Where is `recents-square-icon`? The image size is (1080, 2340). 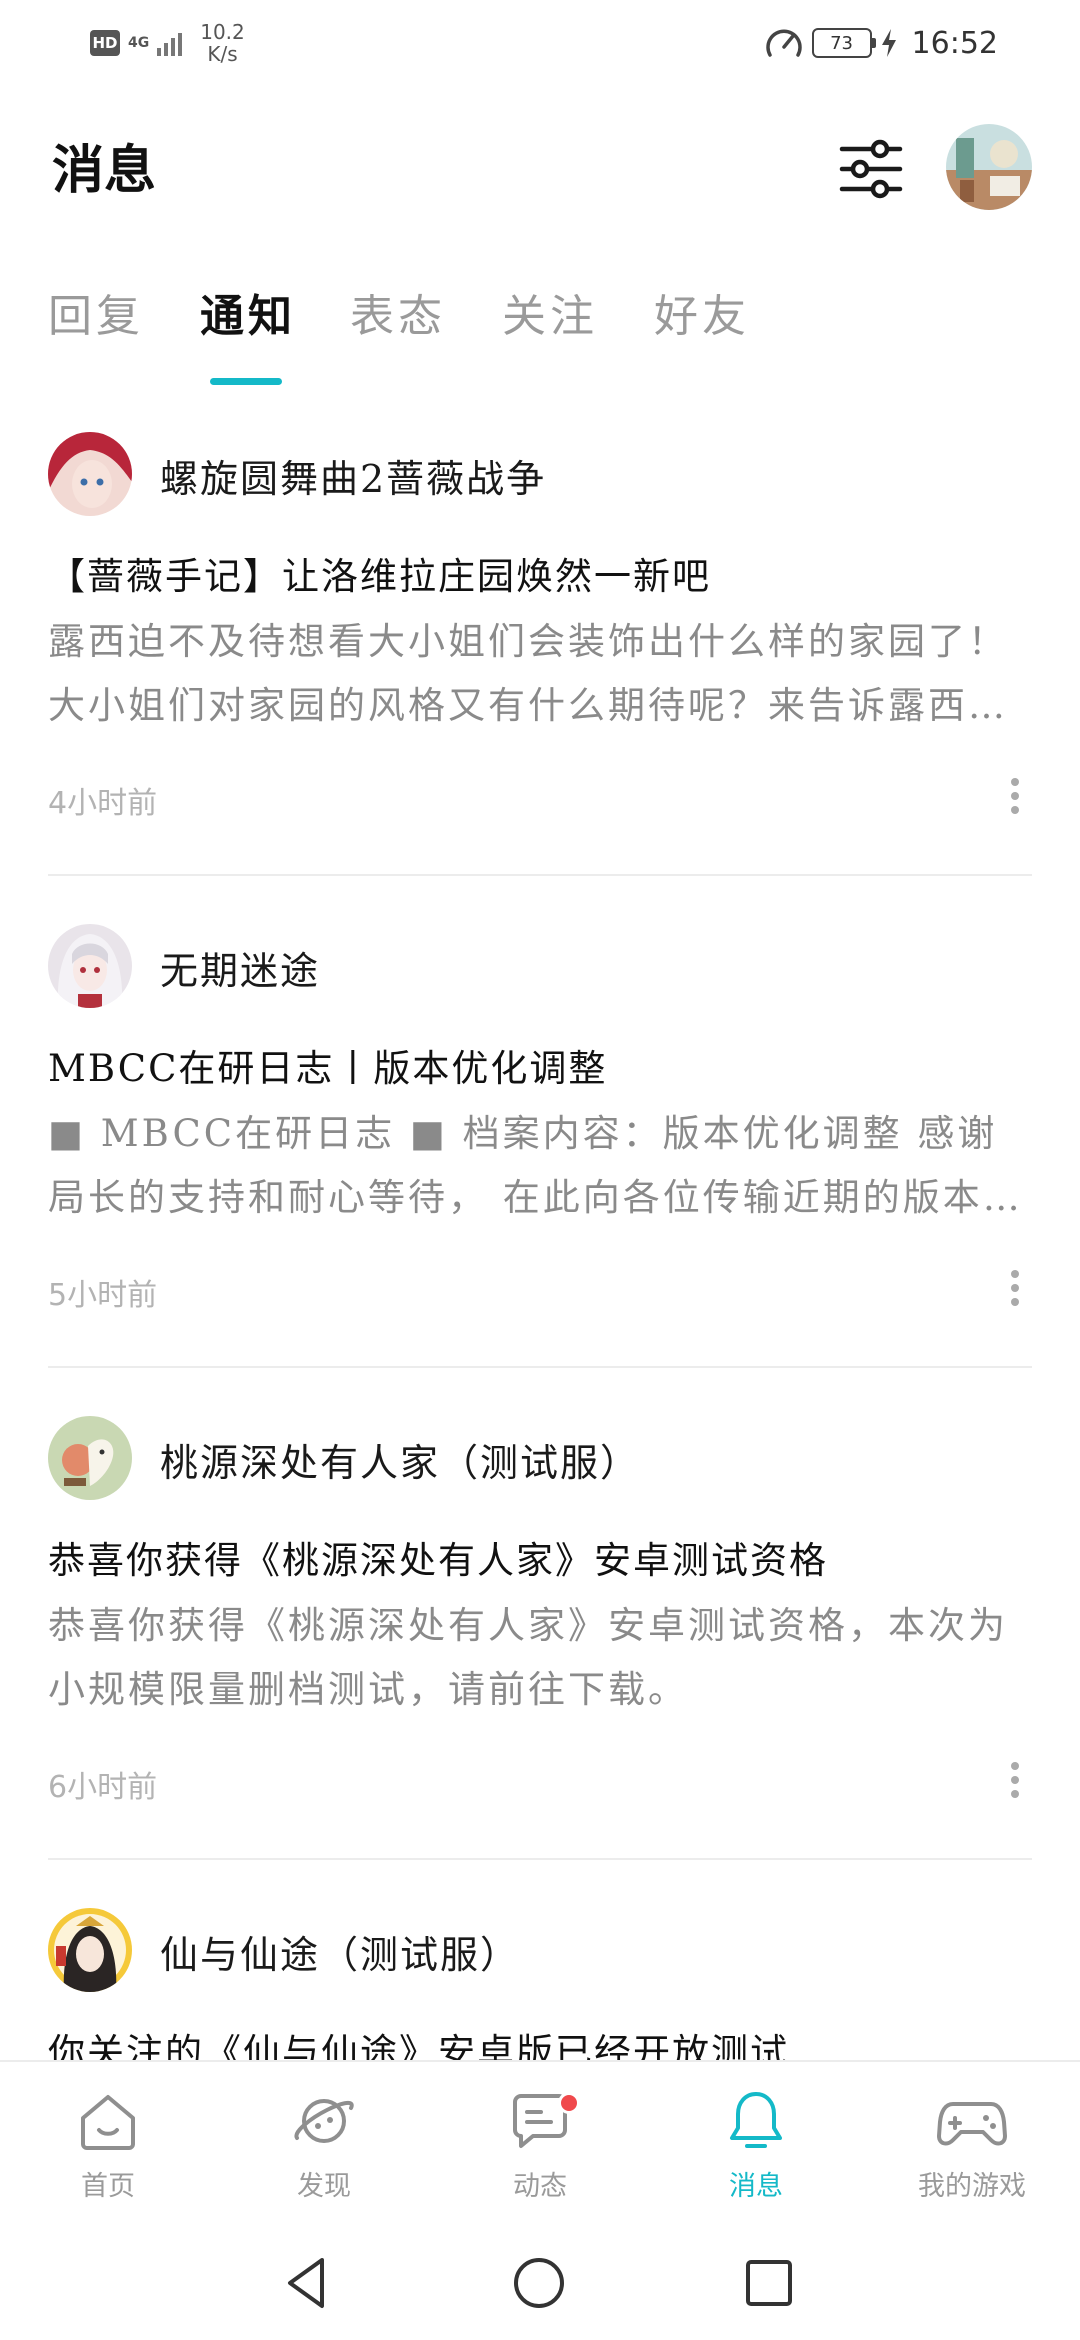 recents-square-icon is located at coordinates (769, 2283).